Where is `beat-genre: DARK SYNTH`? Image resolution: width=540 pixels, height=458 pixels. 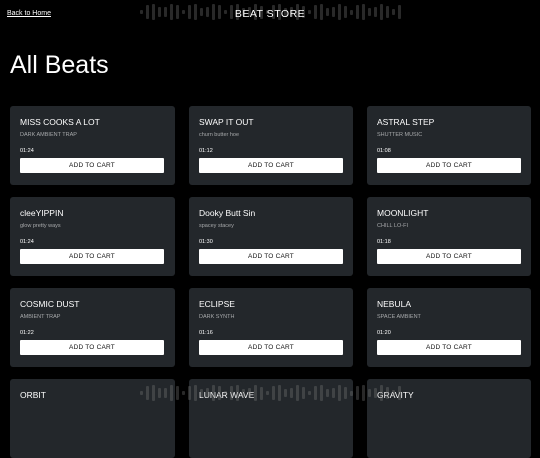 beat-genre: DARK SYNTH is located at coordinates (217, 317).